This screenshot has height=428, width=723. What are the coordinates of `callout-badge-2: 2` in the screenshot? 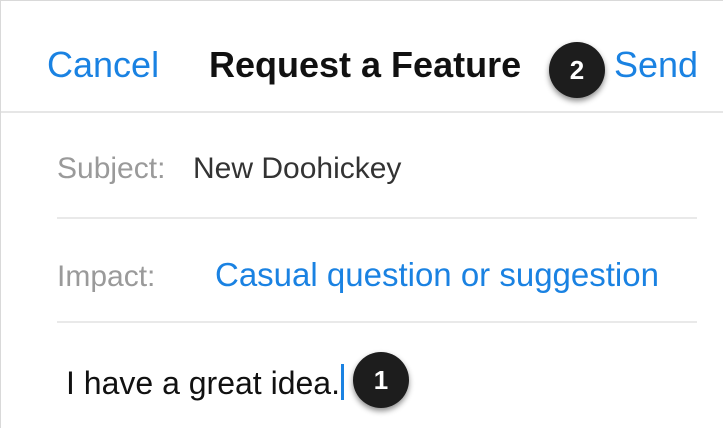 It's located at (577, 70).